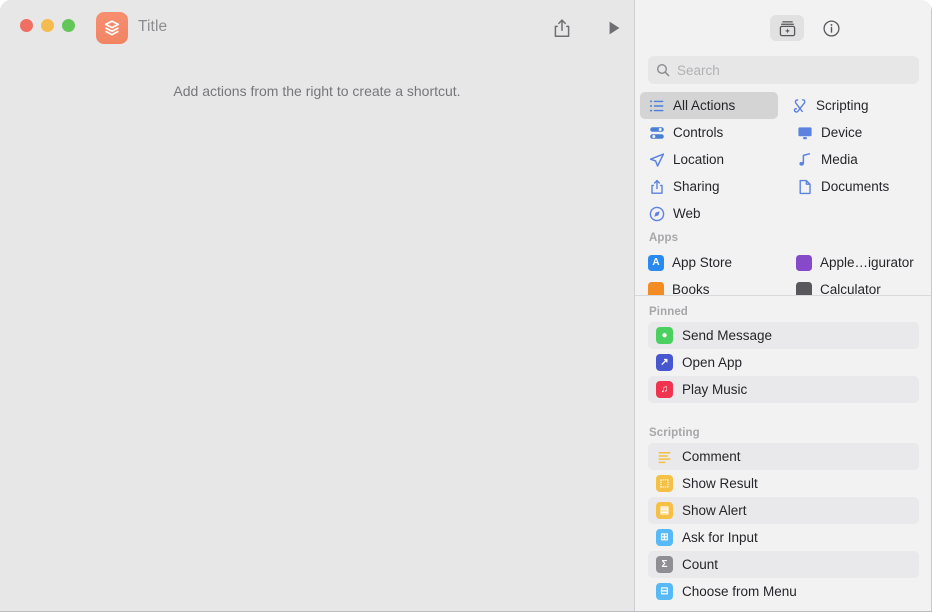 The width and height of the screenshot is (932, 612). Describe the element at coordinates (804, 262) in the screenshot. I see `apple-configurator-icon` at that location.